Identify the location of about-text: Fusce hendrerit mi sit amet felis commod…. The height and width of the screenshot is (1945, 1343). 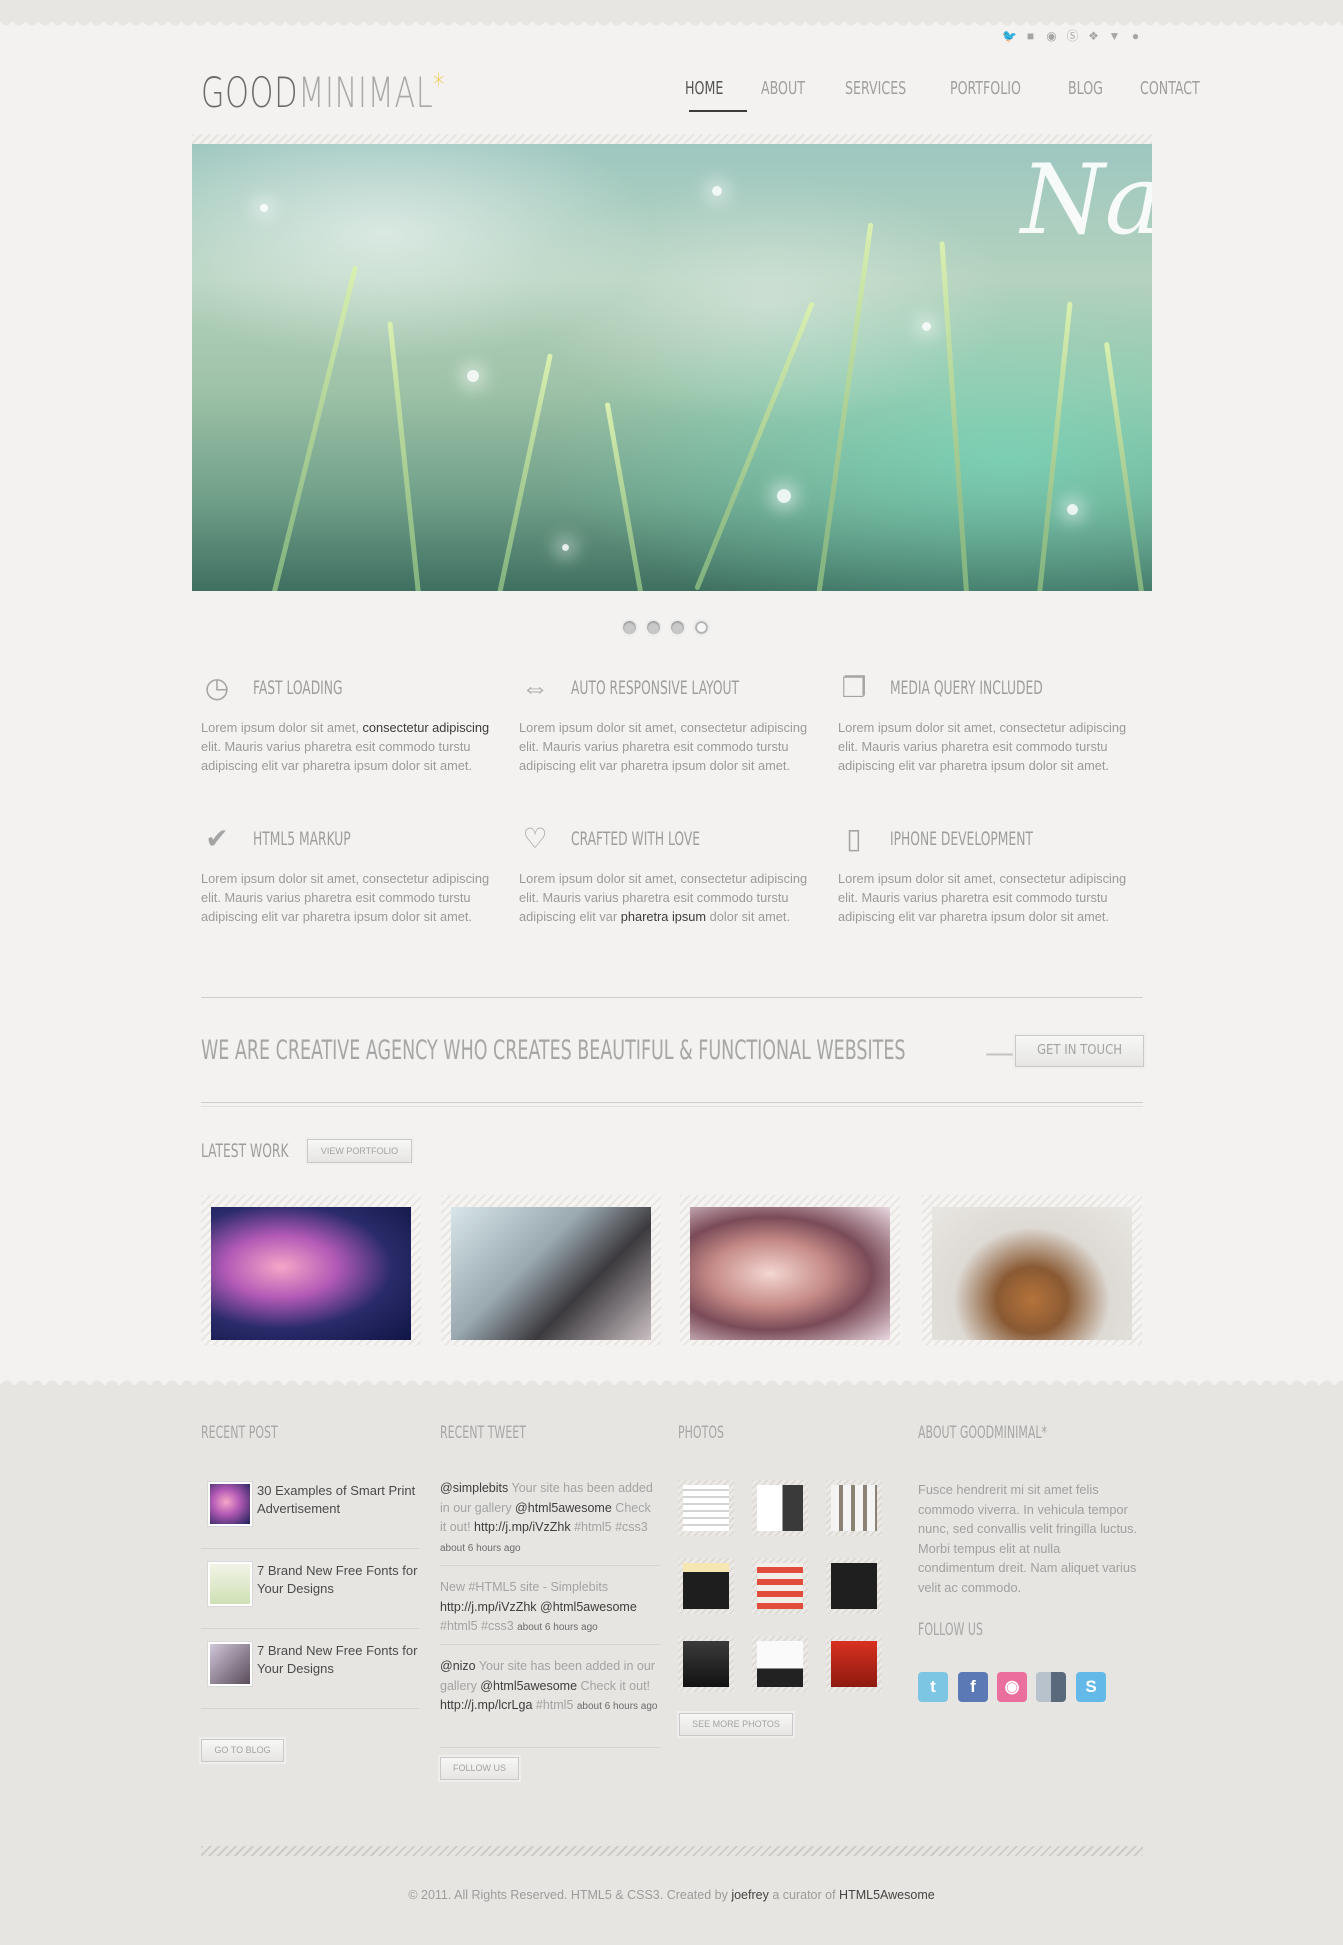
(1028, 1538).